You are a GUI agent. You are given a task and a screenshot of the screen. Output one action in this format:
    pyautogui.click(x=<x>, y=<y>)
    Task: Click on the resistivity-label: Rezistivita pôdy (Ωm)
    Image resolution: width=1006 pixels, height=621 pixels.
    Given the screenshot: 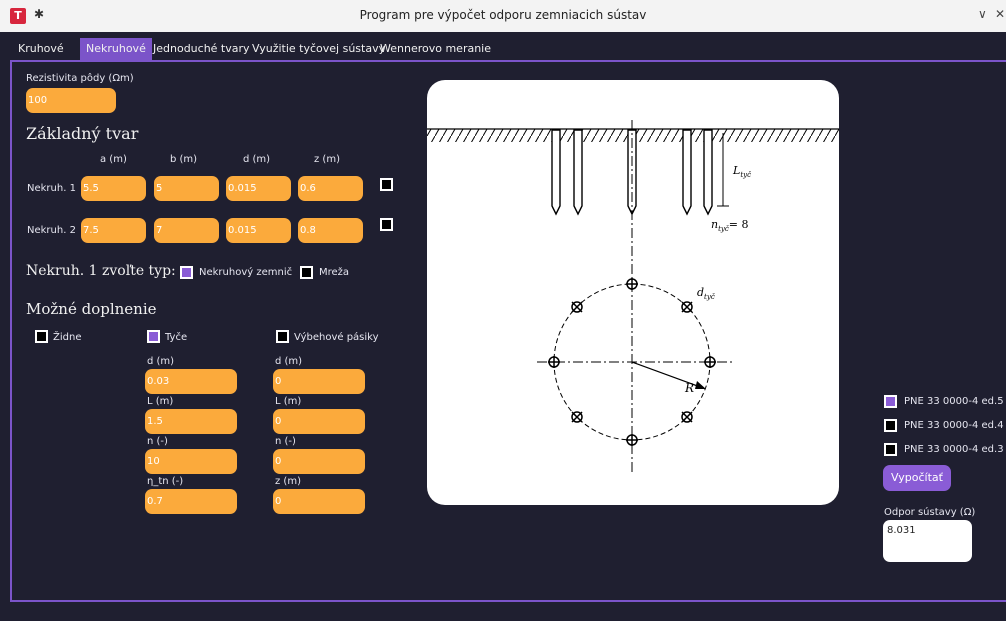 What is the action you would take?
    pyautogui.click(x=80, y=78)
    